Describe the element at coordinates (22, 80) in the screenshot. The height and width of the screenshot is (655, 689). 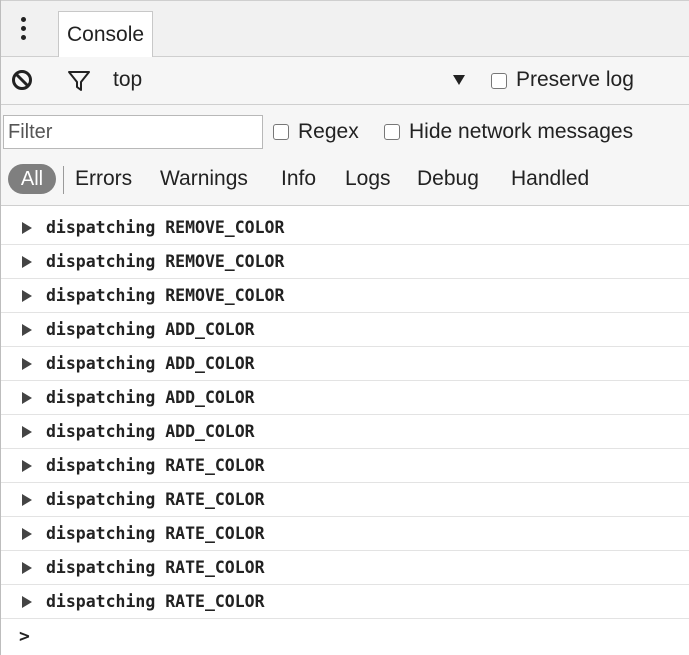
I see `clear-console-icon` at that location.